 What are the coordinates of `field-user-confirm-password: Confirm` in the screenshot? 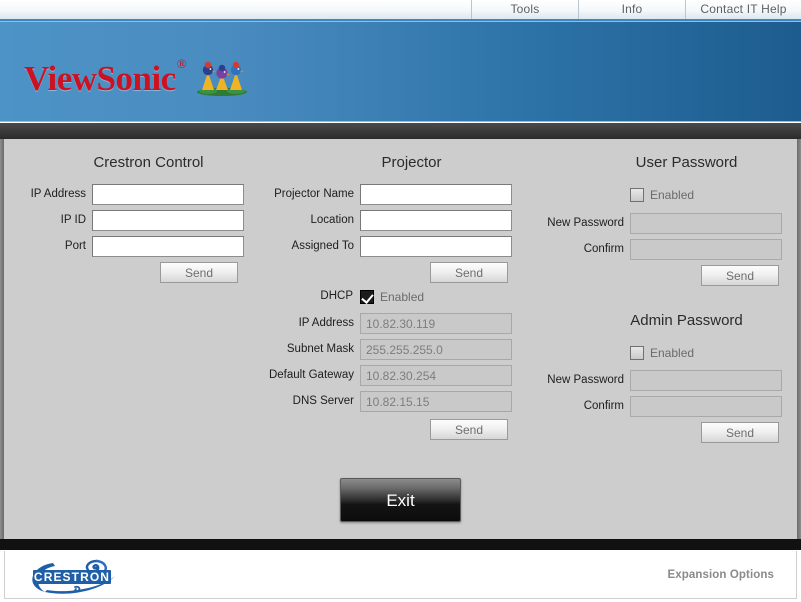 It's located at (647, 249).